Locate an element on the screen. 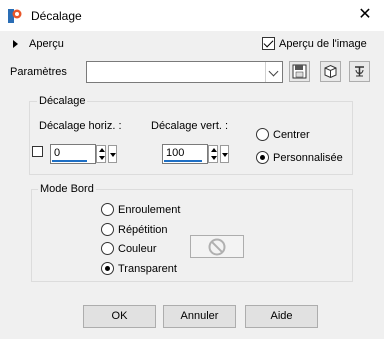 The width and height of the screenshot is (384, 339). chevron-down-icon is located at coordinates (273, 71).